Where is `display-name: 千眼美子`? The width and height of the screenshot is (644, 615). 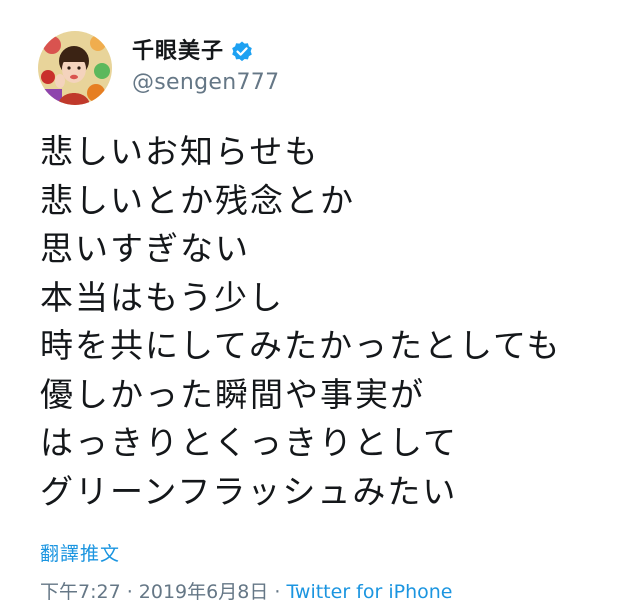
display-name: 千眼美子 is located at coordinates (178, 52).